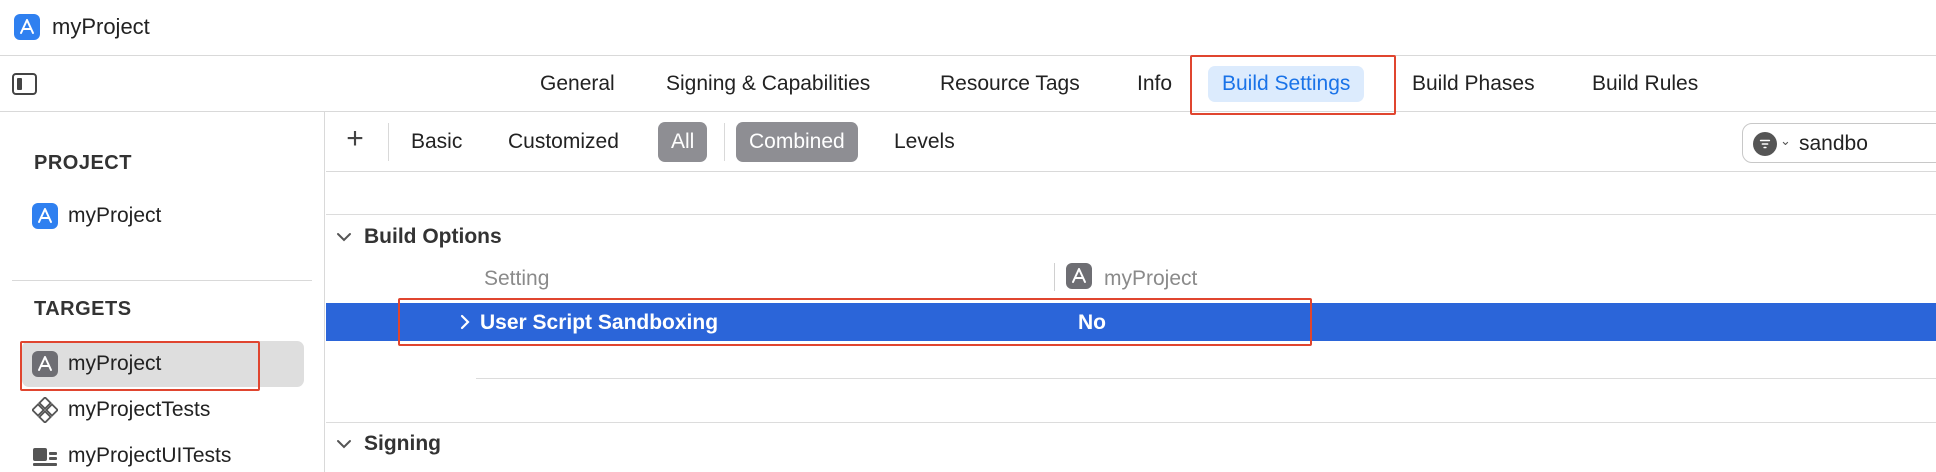 The height and width of the screenshot is (472, 1936). Describe the element at coordinates (1151, 278) in the screenshot. I see `column-header-target: myProject` at that location.